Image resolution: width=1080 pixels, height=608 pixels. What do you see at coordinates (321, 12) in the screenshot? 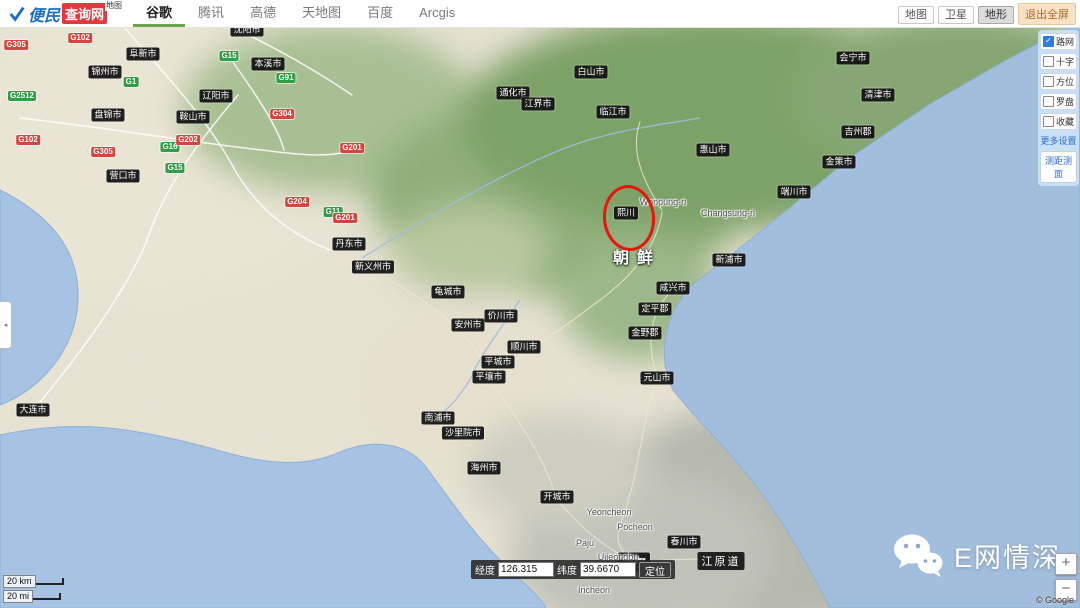
I see `tab-天地图: 天地图` at bounding box center [321, 12].